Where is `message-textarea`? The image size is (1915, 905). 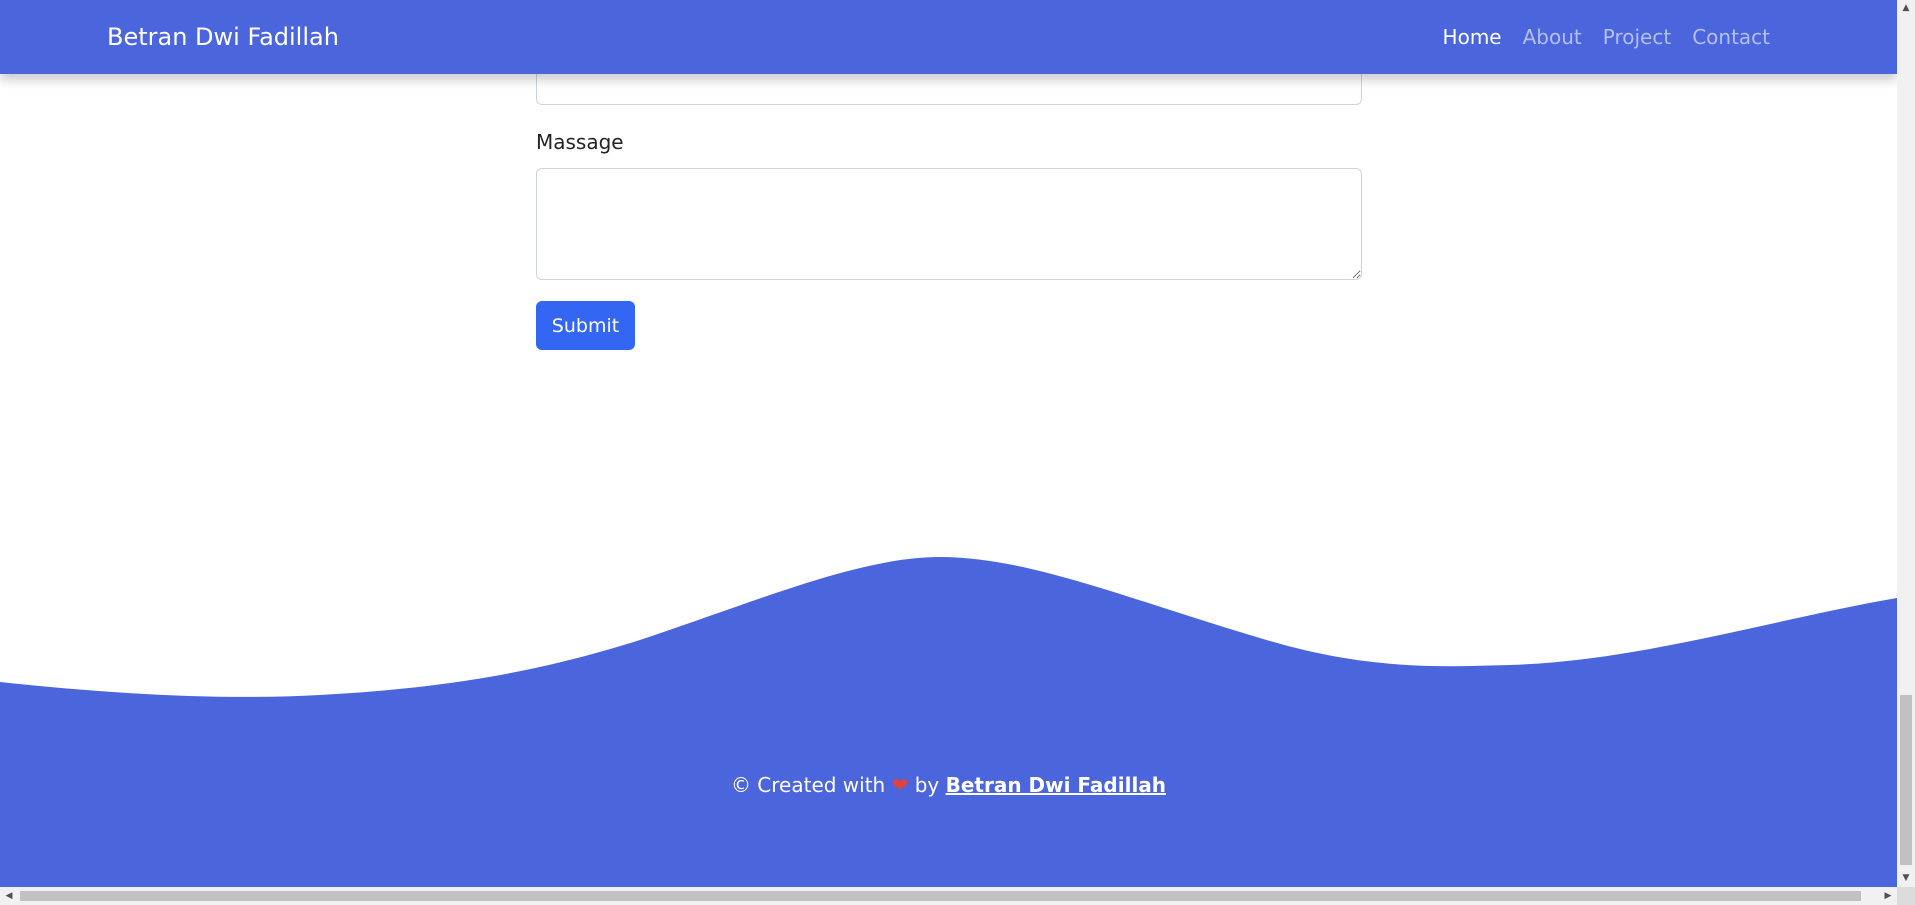
message-textarea is located at coordinates (949, 224).